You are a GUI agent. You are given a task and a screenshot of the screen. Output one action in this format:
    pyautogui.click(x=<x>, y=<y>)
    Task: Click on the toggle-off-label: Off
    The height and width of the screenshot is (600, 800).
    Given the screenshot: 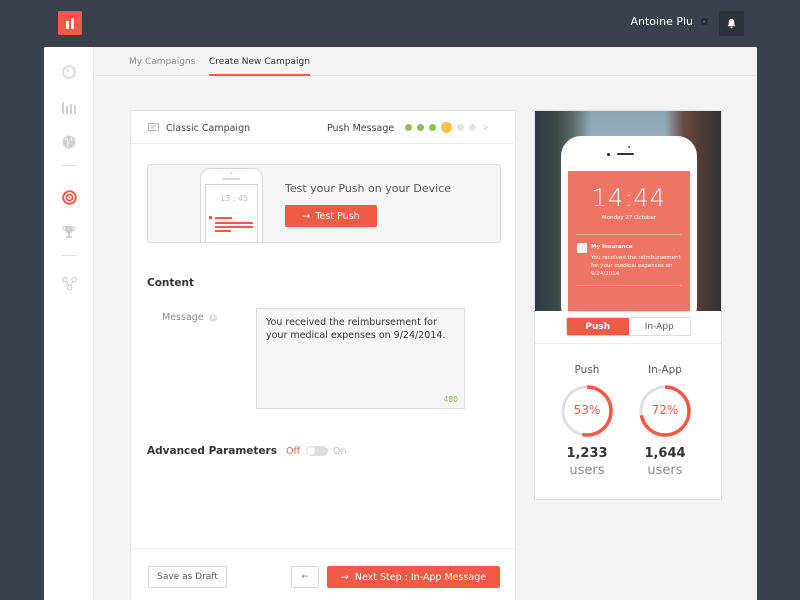 What is the action you would take?
    pyautogui.click(x=292, y=451)
    